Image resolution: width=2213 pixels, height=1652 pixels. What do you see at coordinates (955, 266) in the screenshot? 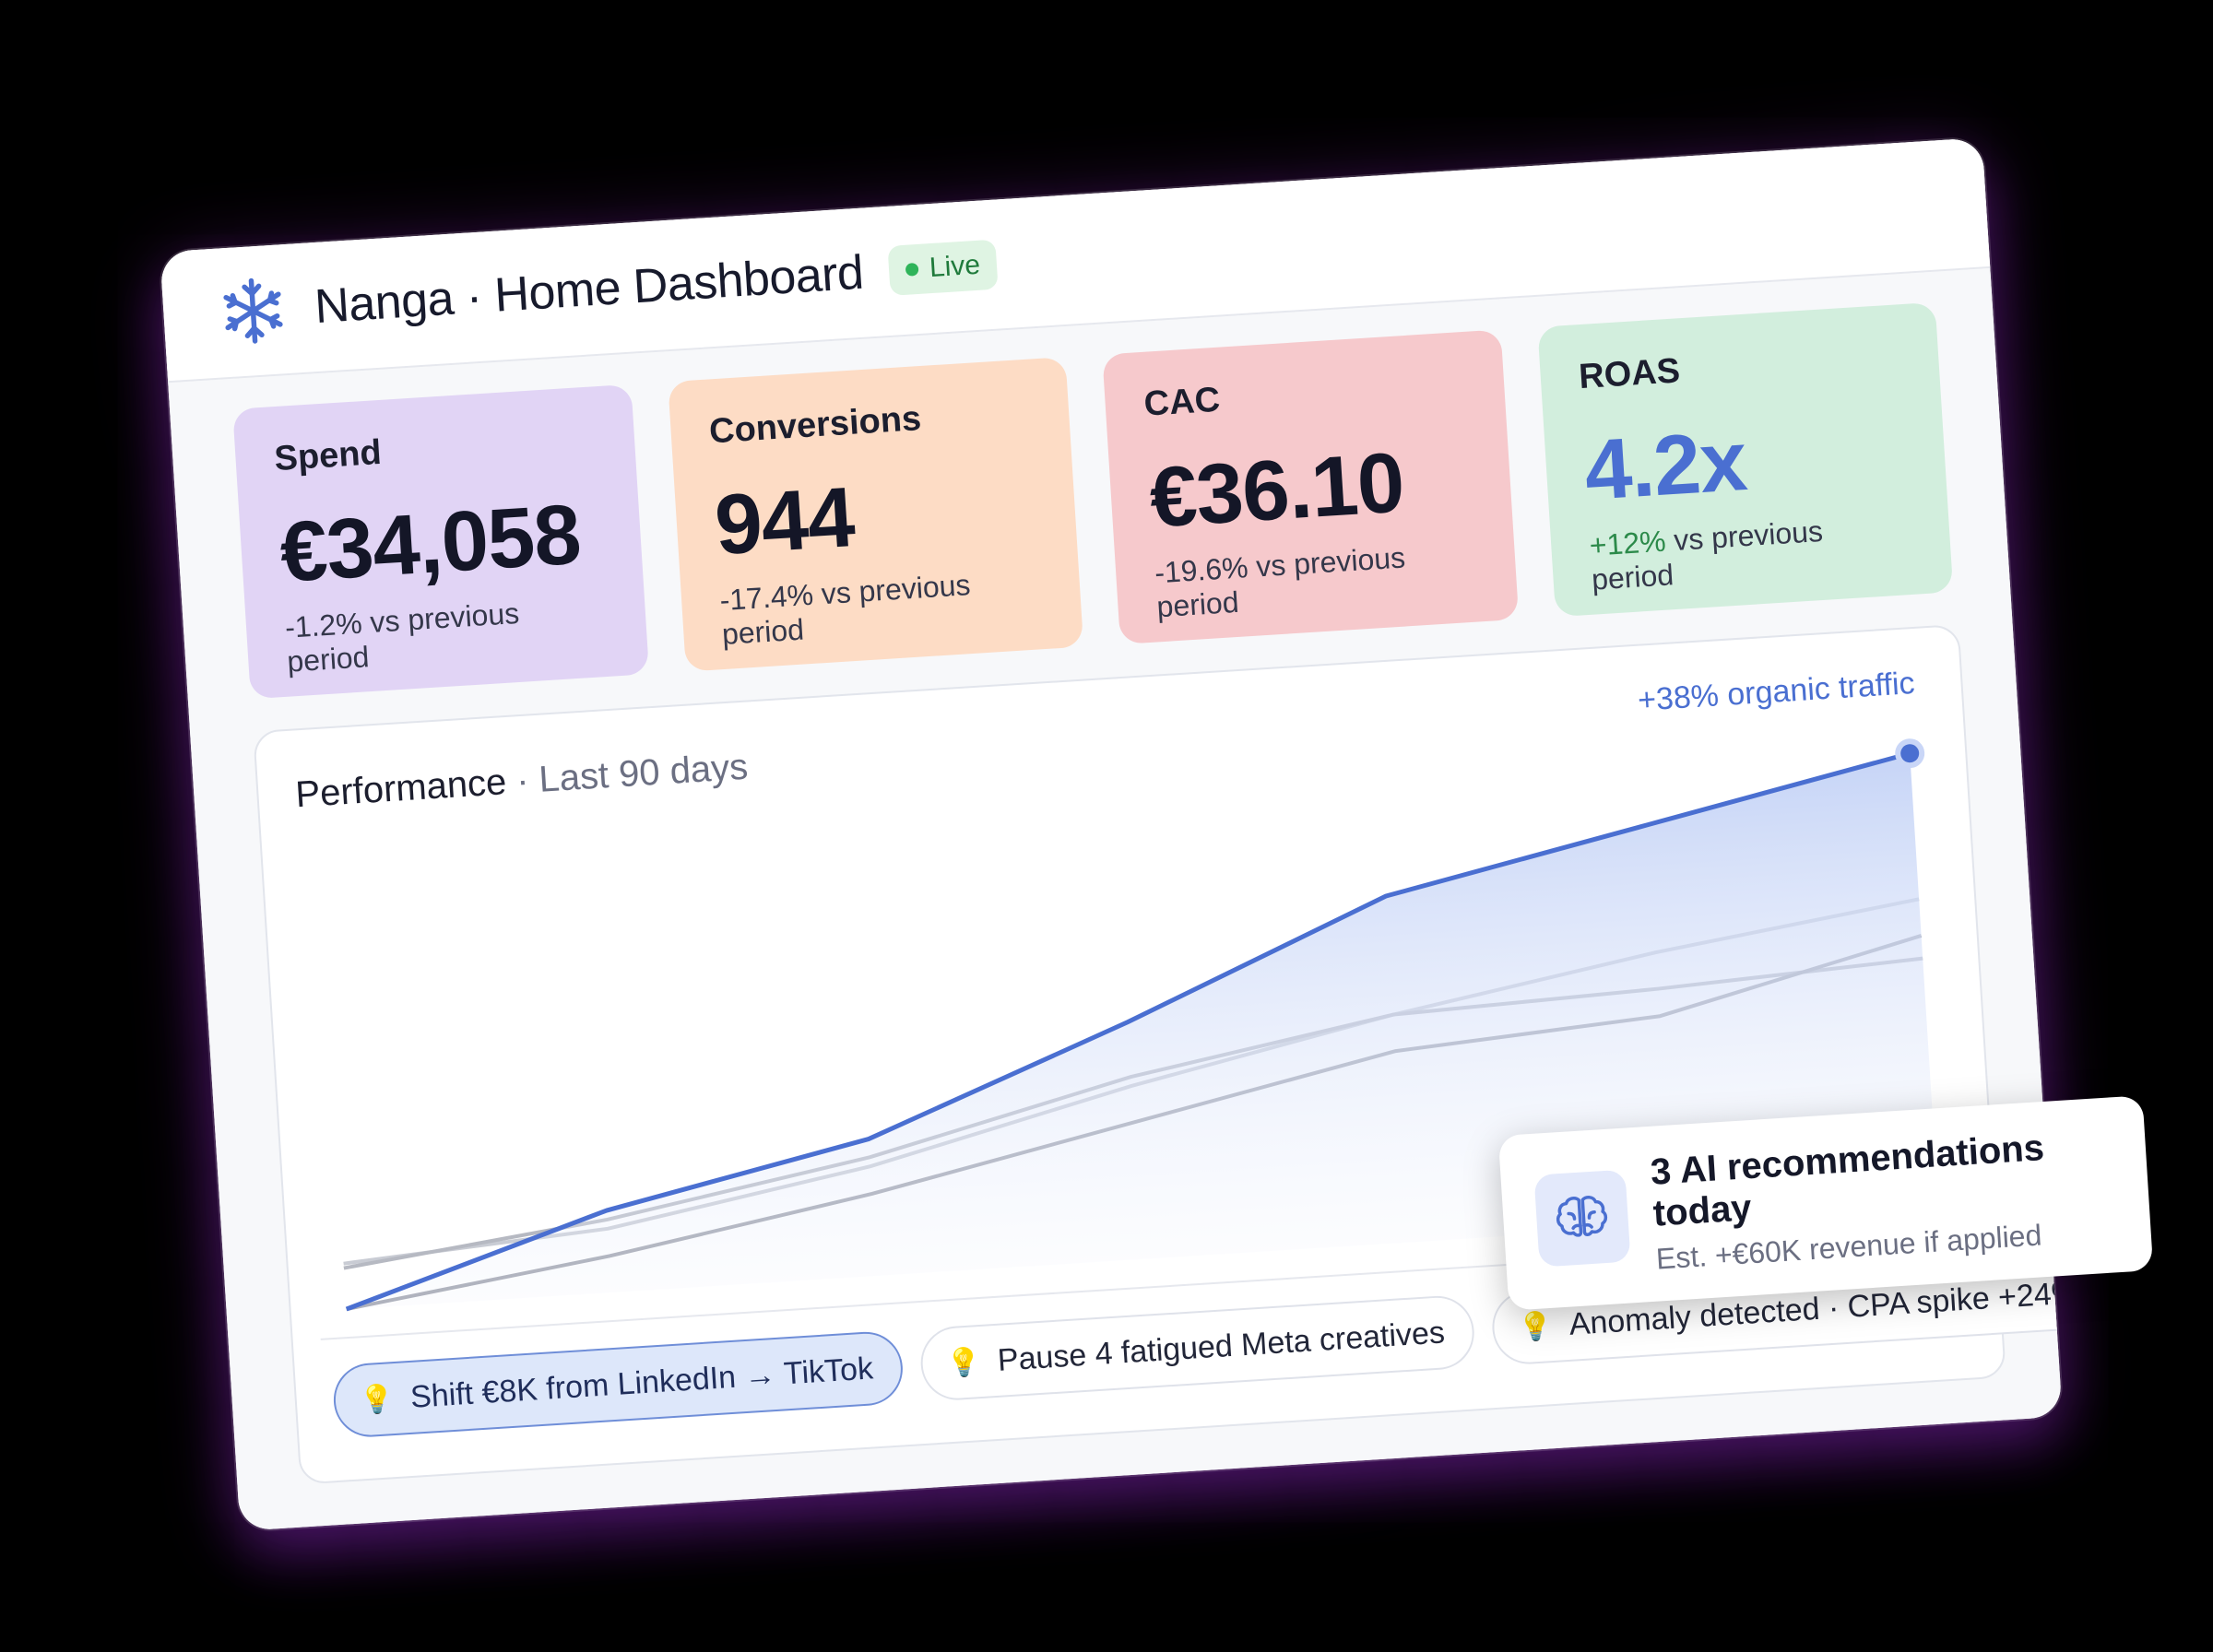
I see `status-badge-label: Live` at bounding box center [955, 266].